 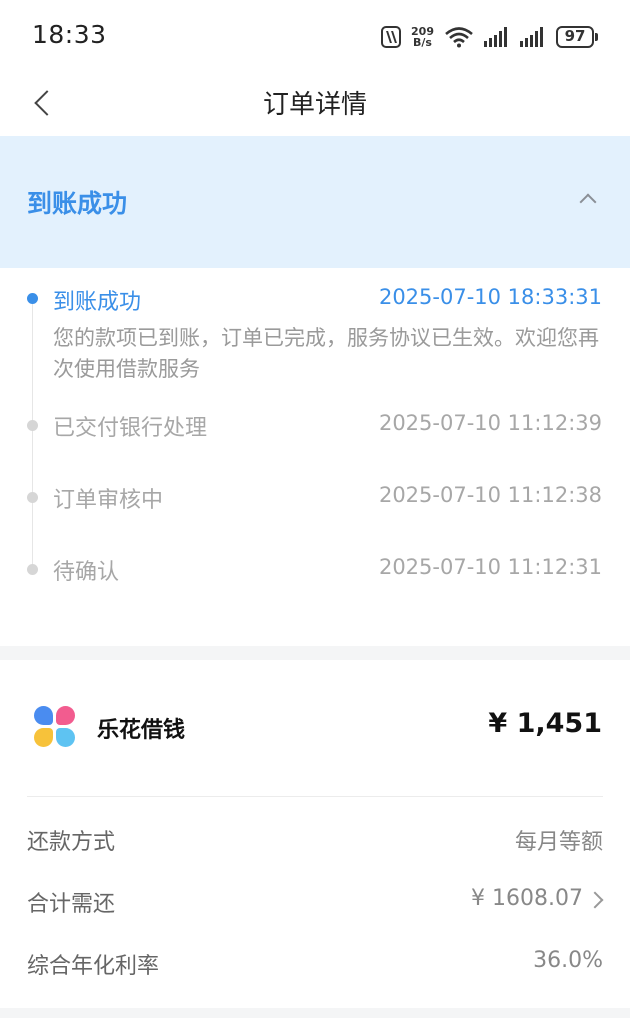 What do you see at coordinates (490, 567) in the screenshot?
I see `timeline-time: 2025-07-10 11:12:31` at bounding box center [490, 567].